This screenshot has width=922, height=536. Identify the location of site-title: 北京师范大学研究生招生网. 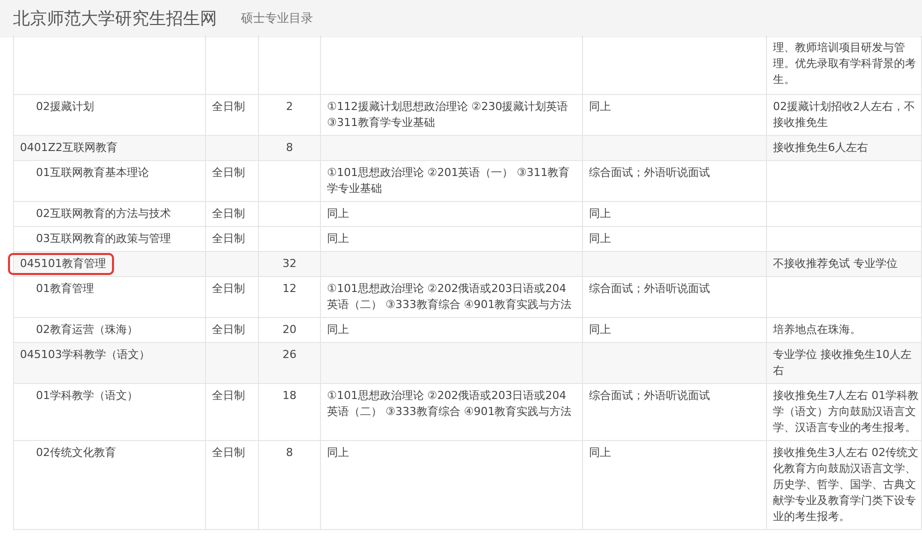
(115, 18).